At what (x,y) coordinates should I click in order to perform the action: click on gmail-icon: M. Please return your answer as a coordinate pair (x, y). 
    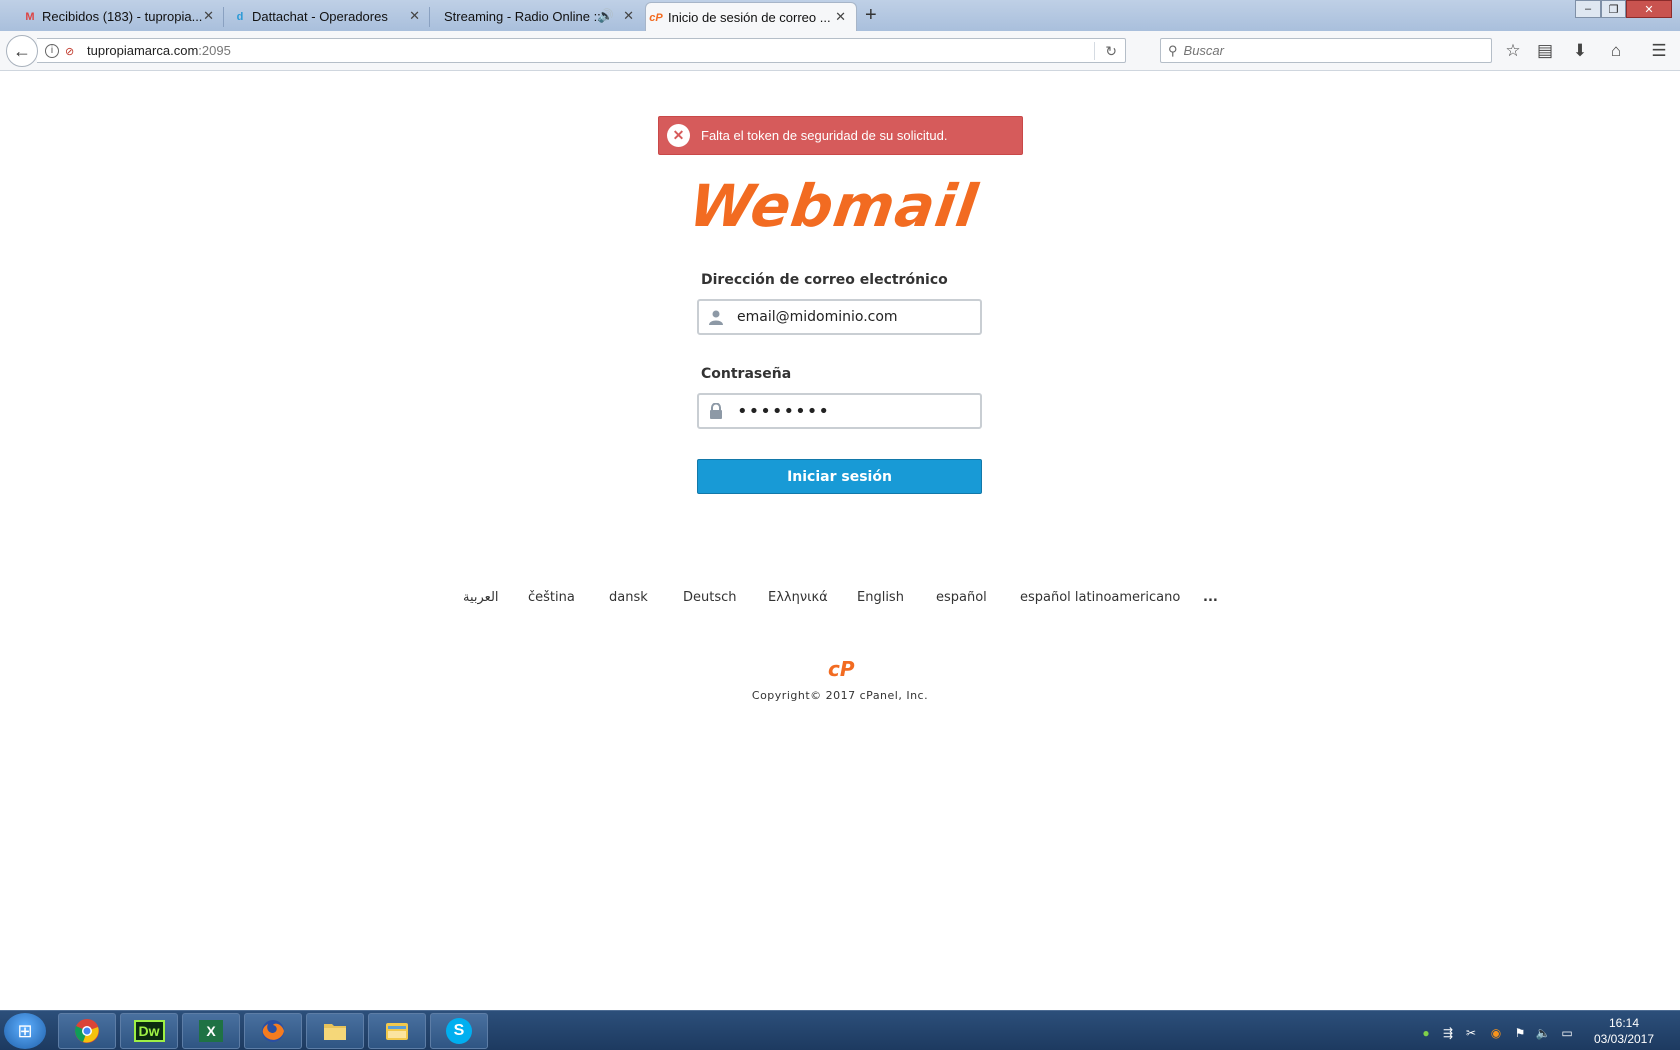
    Looking at the image, I should click on (30, 17).